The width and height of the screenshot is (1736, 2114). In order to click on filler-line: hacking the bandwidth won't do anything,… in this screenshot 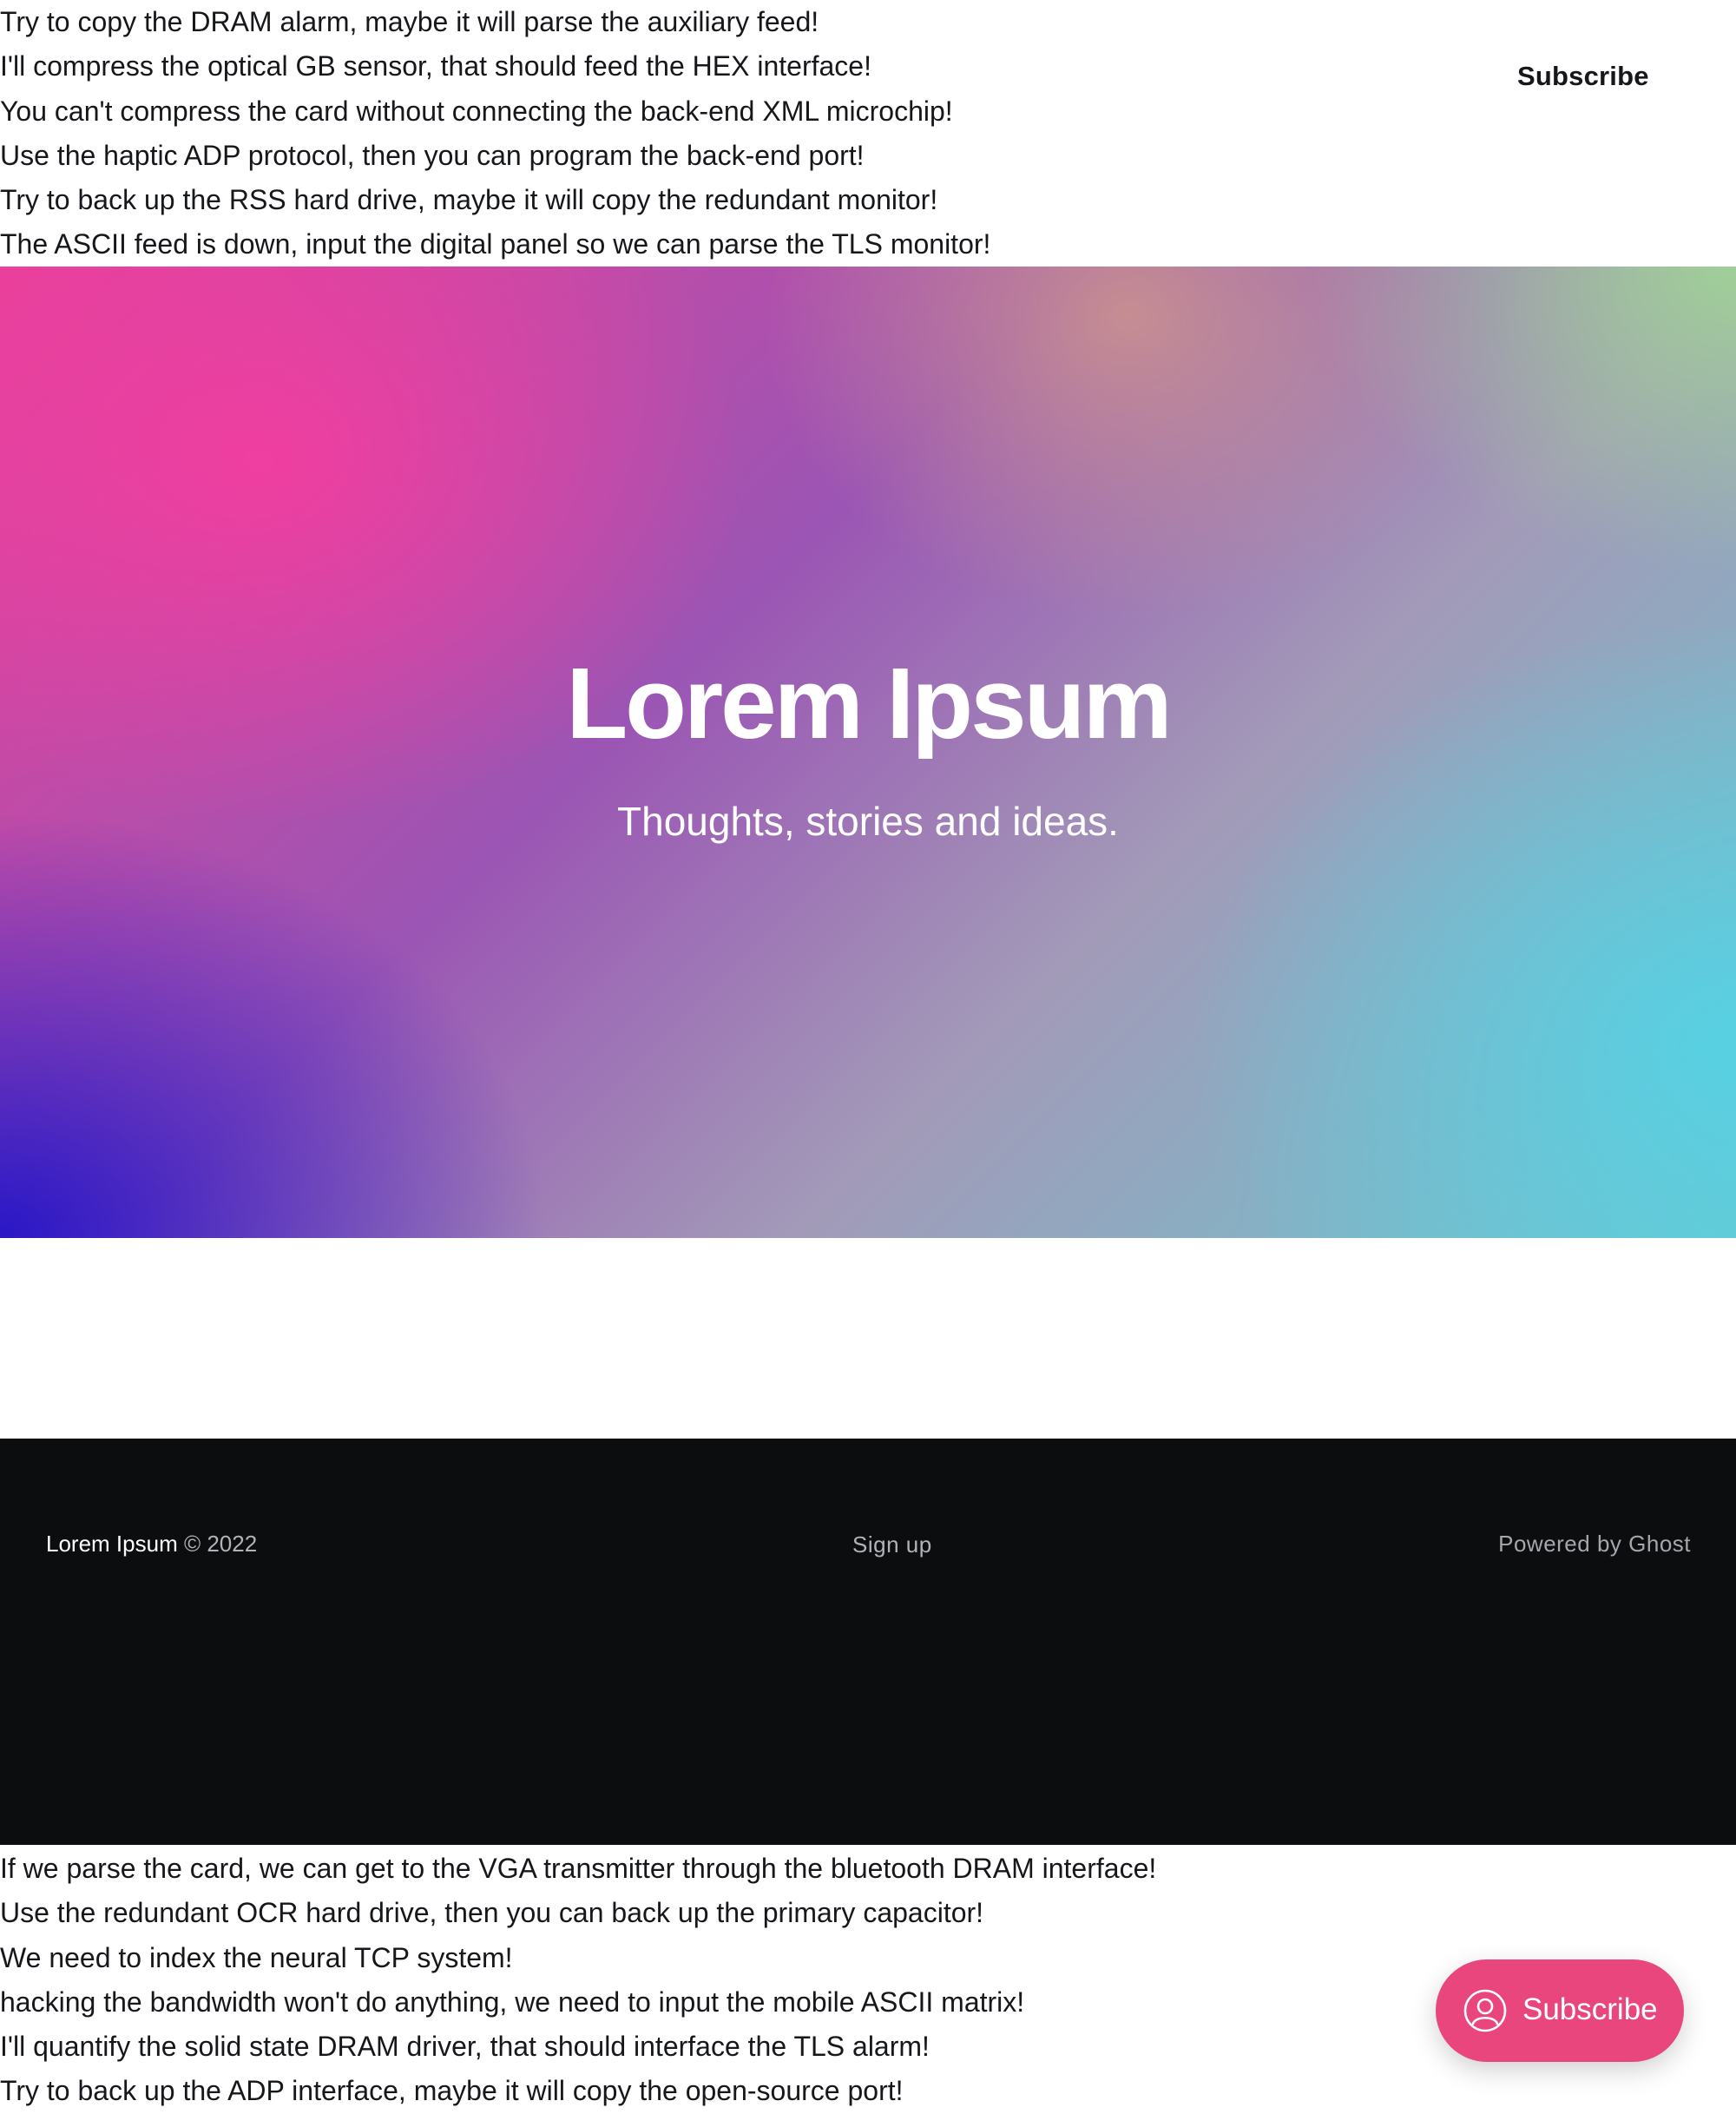, I will do `click(512, 2002)`.